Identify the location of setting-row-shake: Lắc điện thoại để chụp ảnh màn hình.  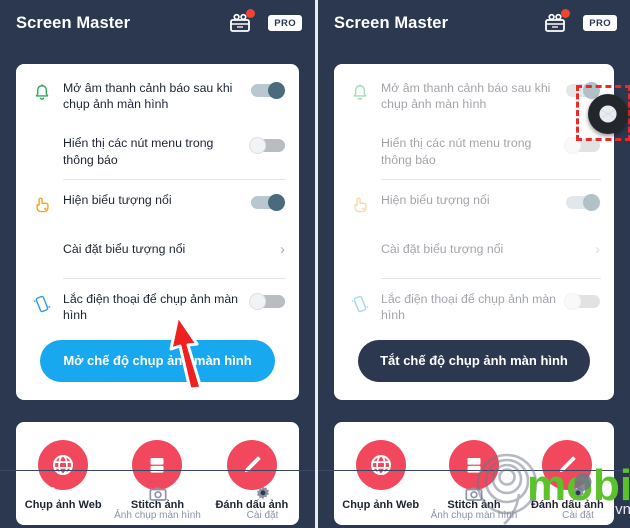
(474, 306).